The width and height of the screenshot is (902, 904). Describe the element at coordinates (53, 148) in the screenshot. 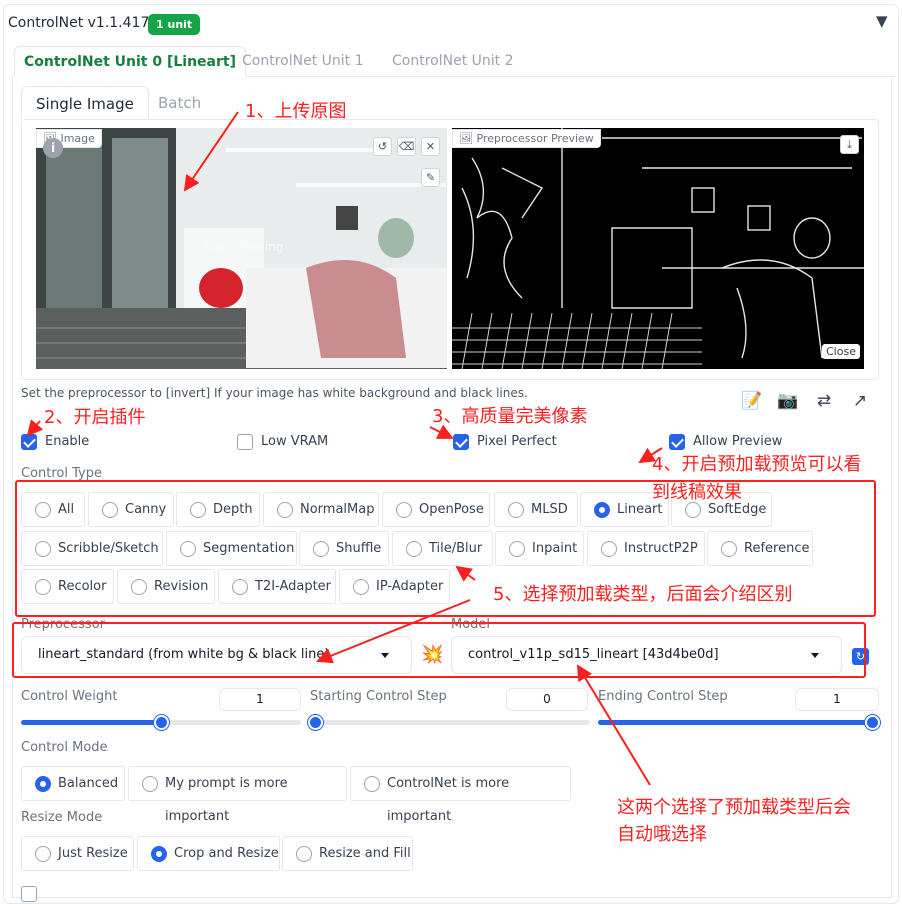

I see `info-icon: i` at that location.